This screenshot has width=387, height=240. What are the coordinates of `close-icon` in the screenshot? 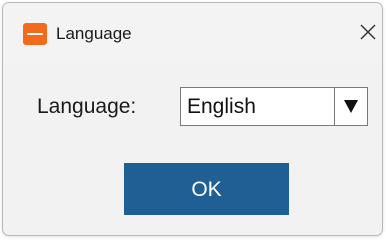 It's located at (368, 32).